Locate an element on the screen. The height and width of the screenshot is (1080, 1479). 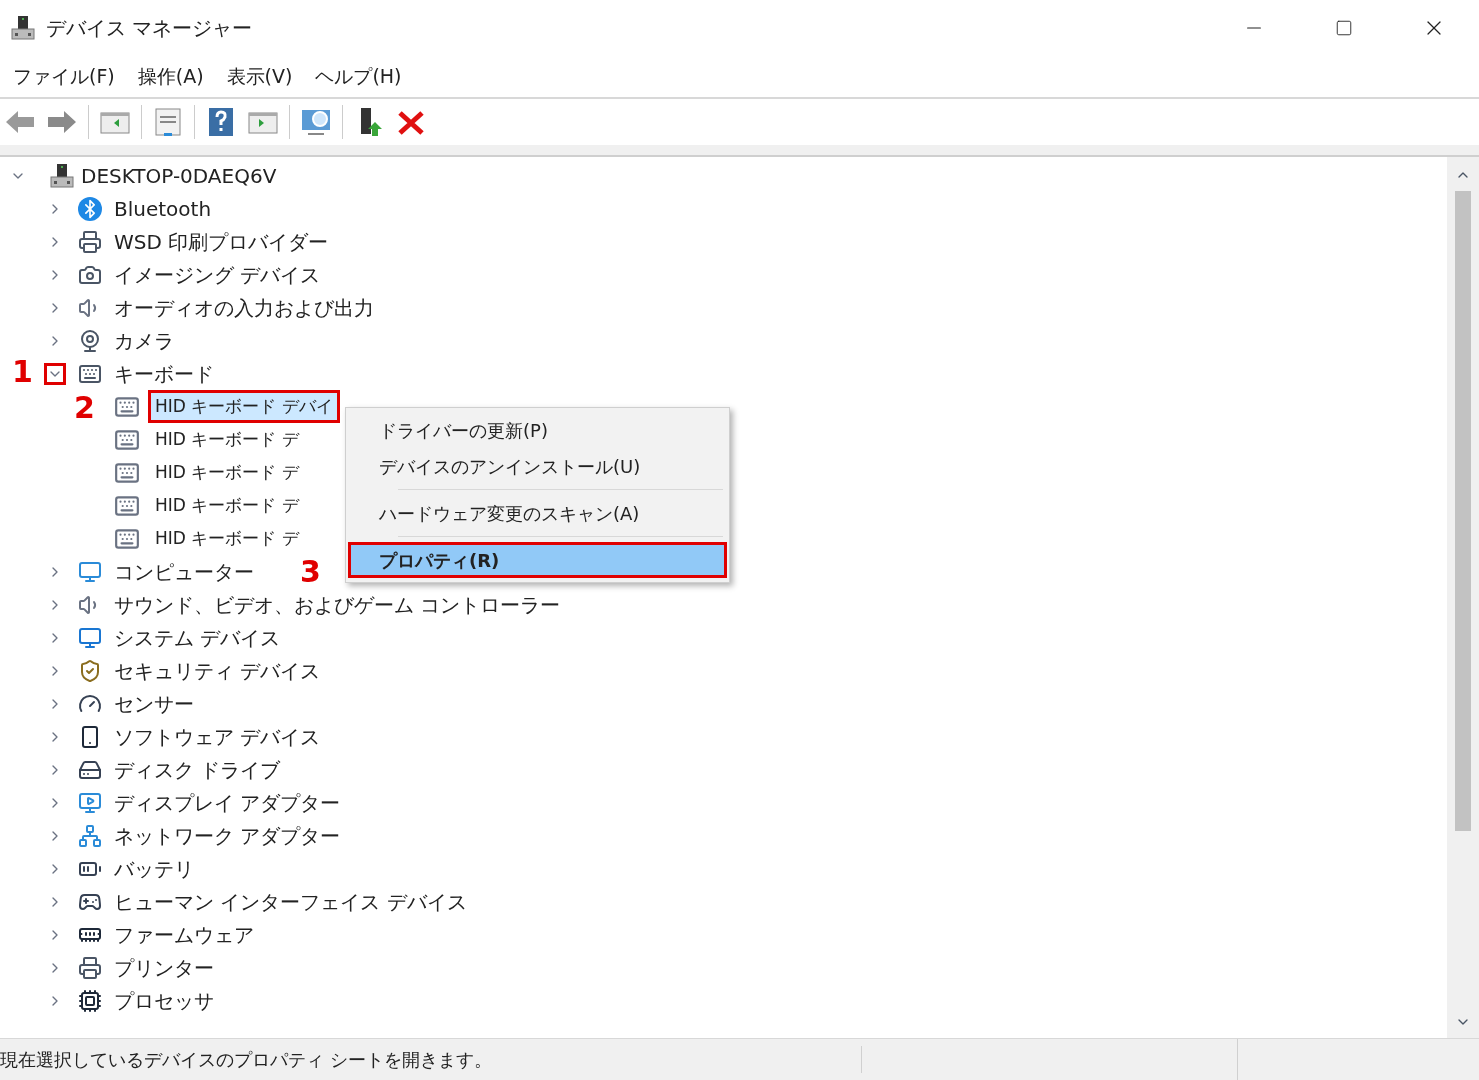
tree-item: プリンター is located at coordinates (164, 967).